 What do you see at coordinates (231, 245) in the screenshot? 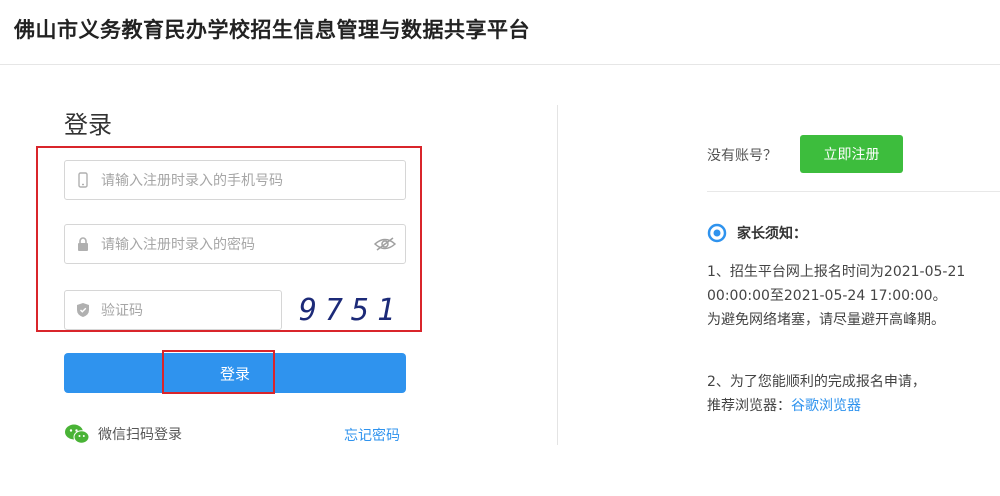
I see `password-input` at bounding box center [231, 245].